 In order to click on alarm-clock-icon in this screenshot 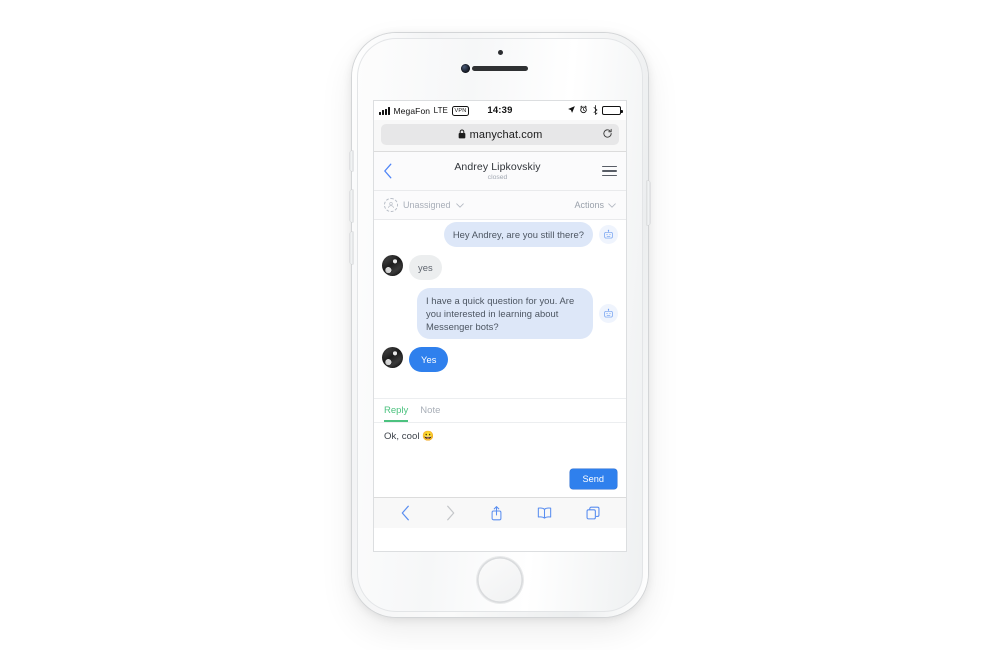, I will do `click(583, 110)`.